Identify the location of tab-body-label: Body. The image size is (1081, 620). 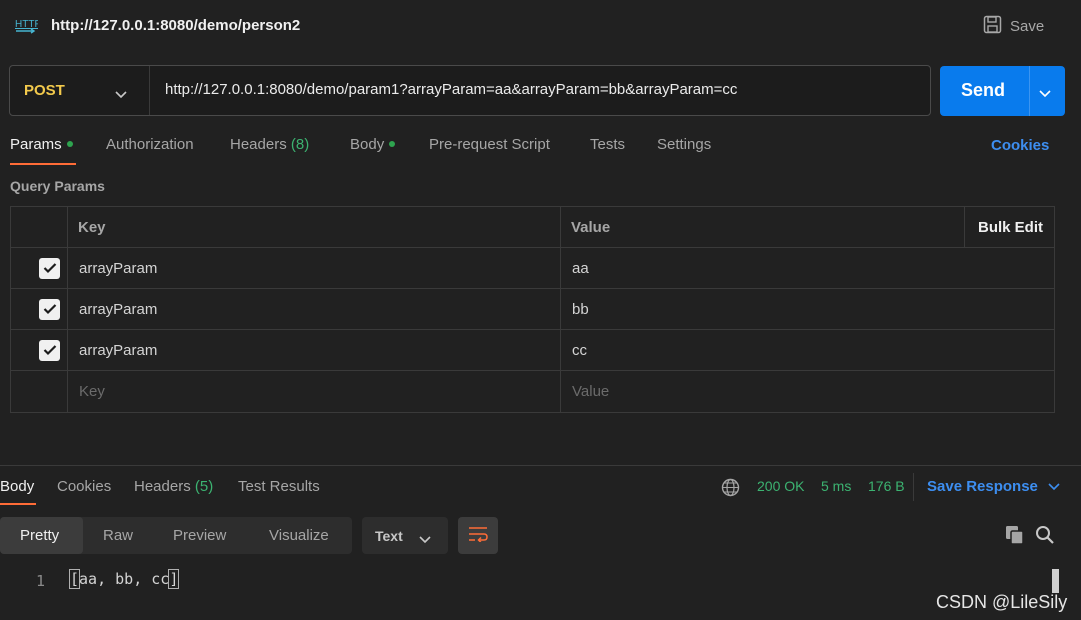
(367, 144).